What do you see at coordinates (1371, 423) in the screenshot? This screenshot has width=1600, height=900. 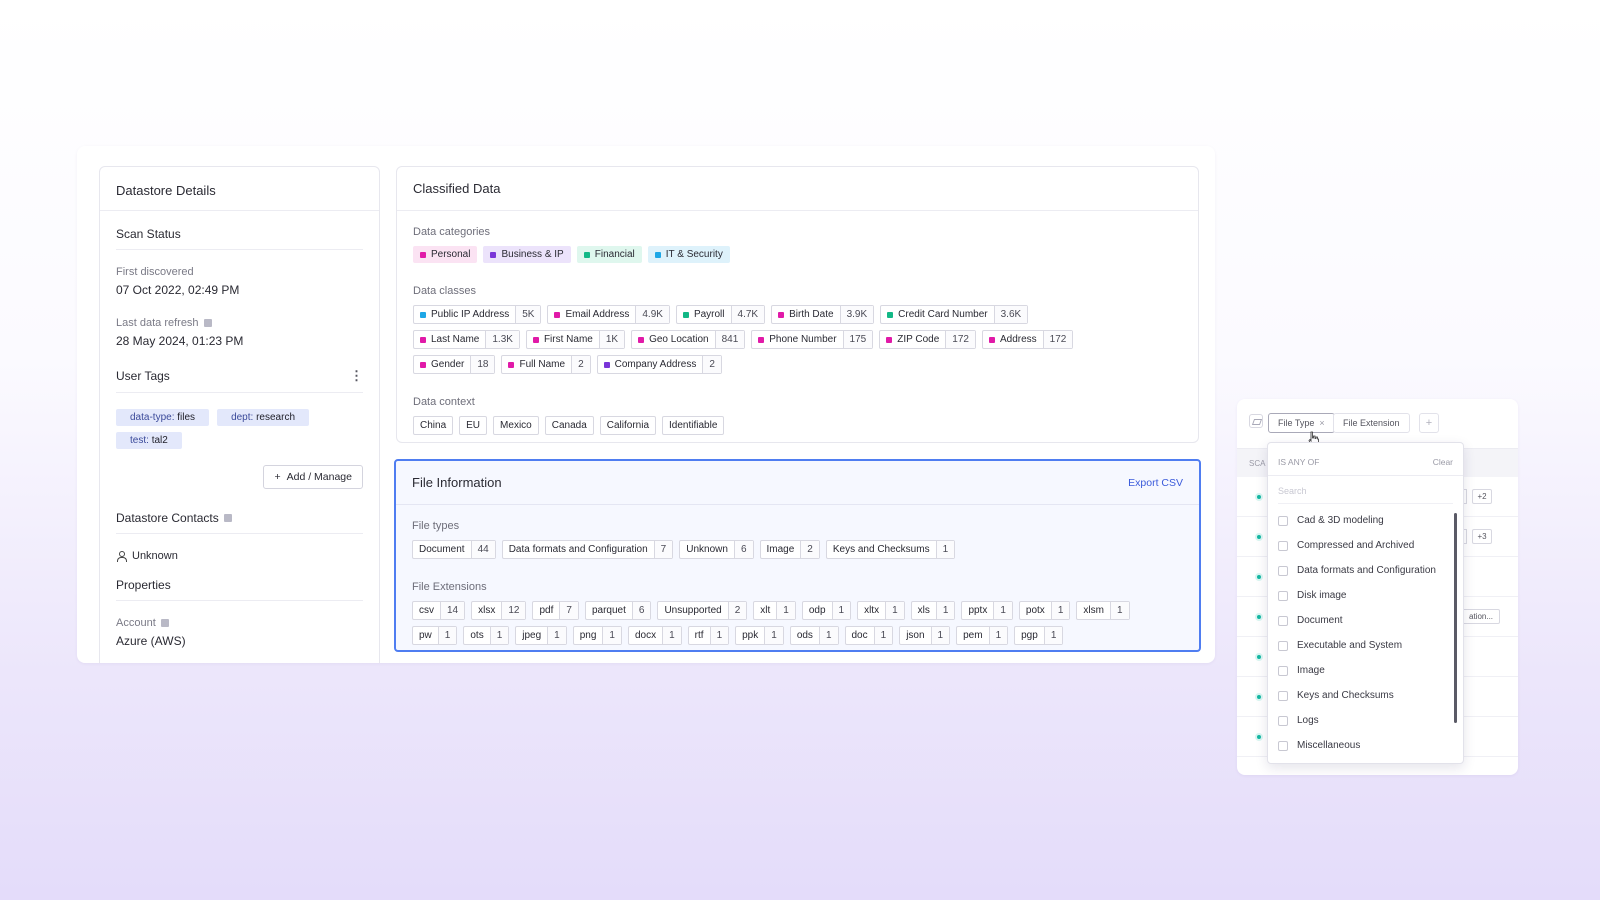 I see `filter-chip-file-extension: File Extension` at bounding box center [1371, 423].